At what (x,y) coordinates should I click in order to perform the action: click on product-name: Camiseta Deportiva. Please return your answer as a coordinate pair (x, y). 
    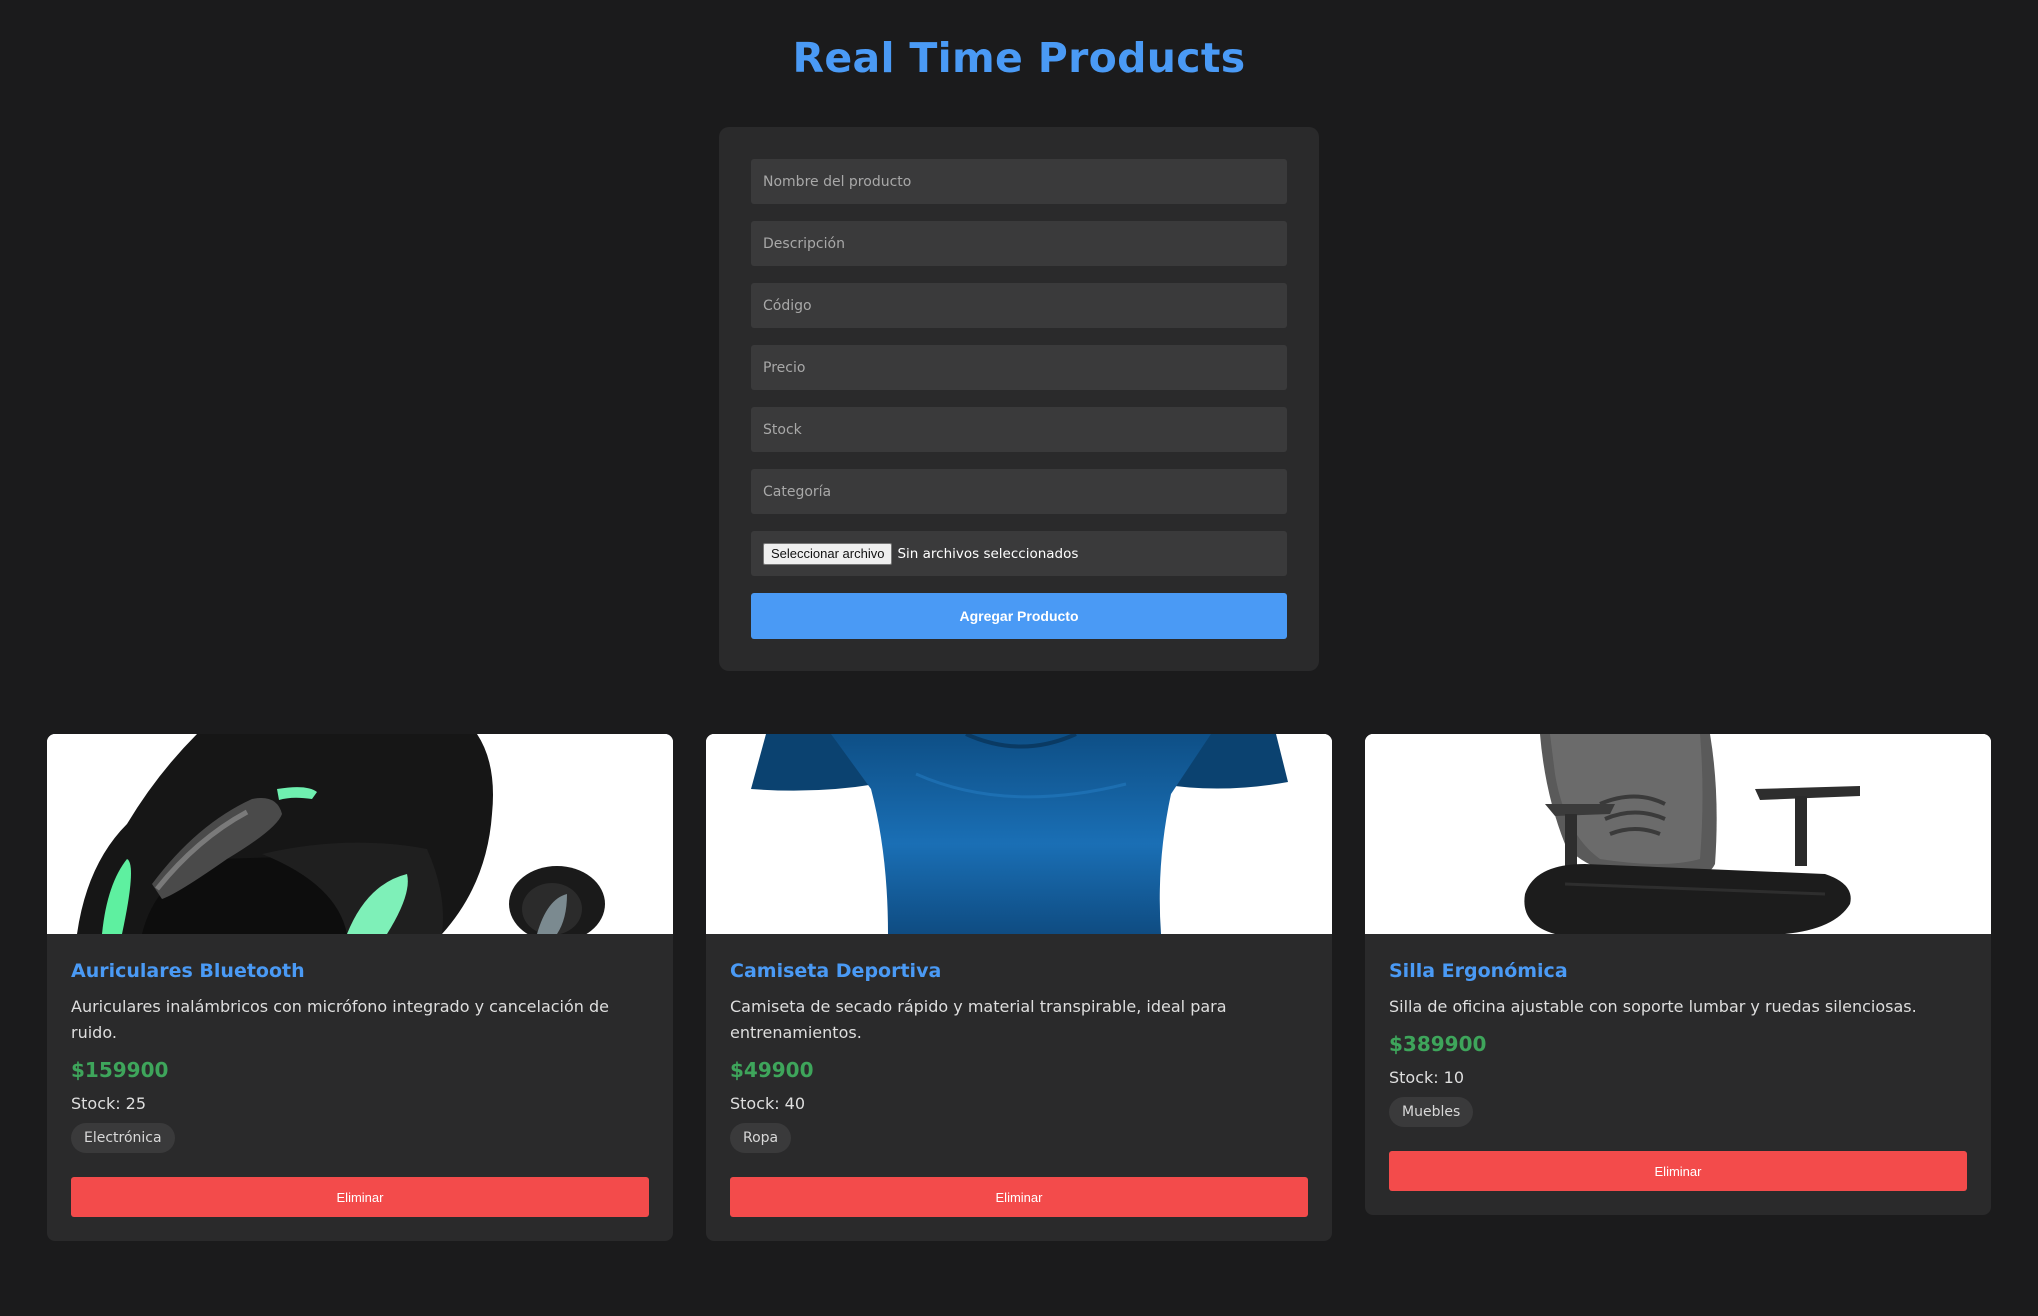
    Looking at the image, I should click on (836, 971).